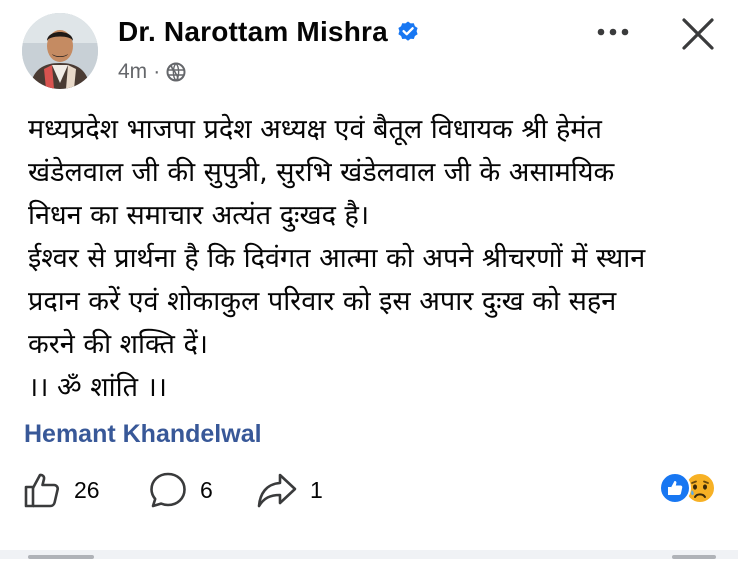  Describe the element at coordinates (42, 490) in the screenshot. I see `thumbs-up-icon` at that location.